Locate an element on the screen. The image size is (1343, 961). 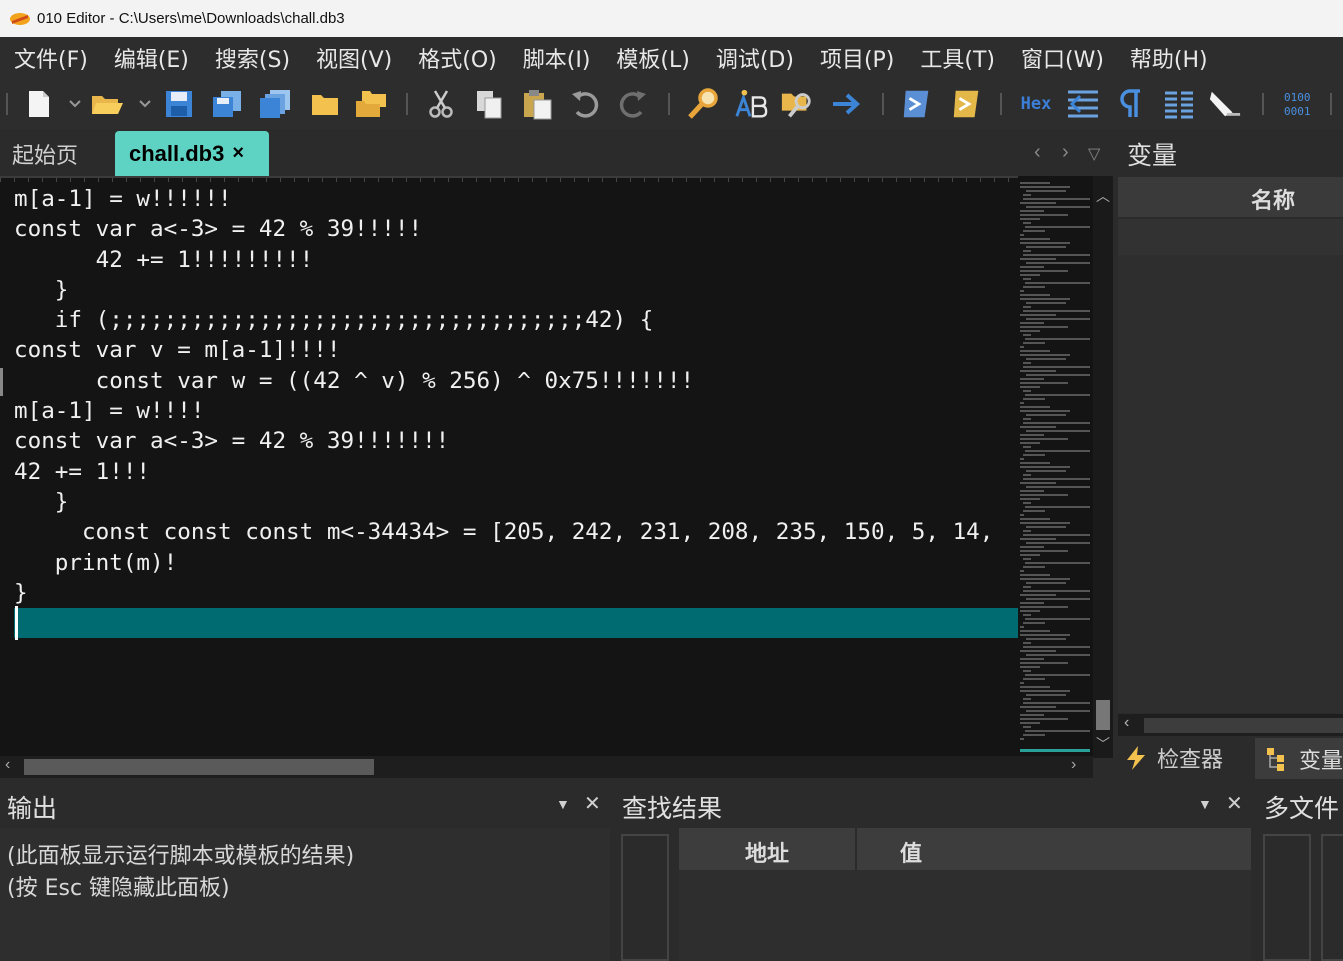
find-results-sidebar is located at coordinates (645, 897).